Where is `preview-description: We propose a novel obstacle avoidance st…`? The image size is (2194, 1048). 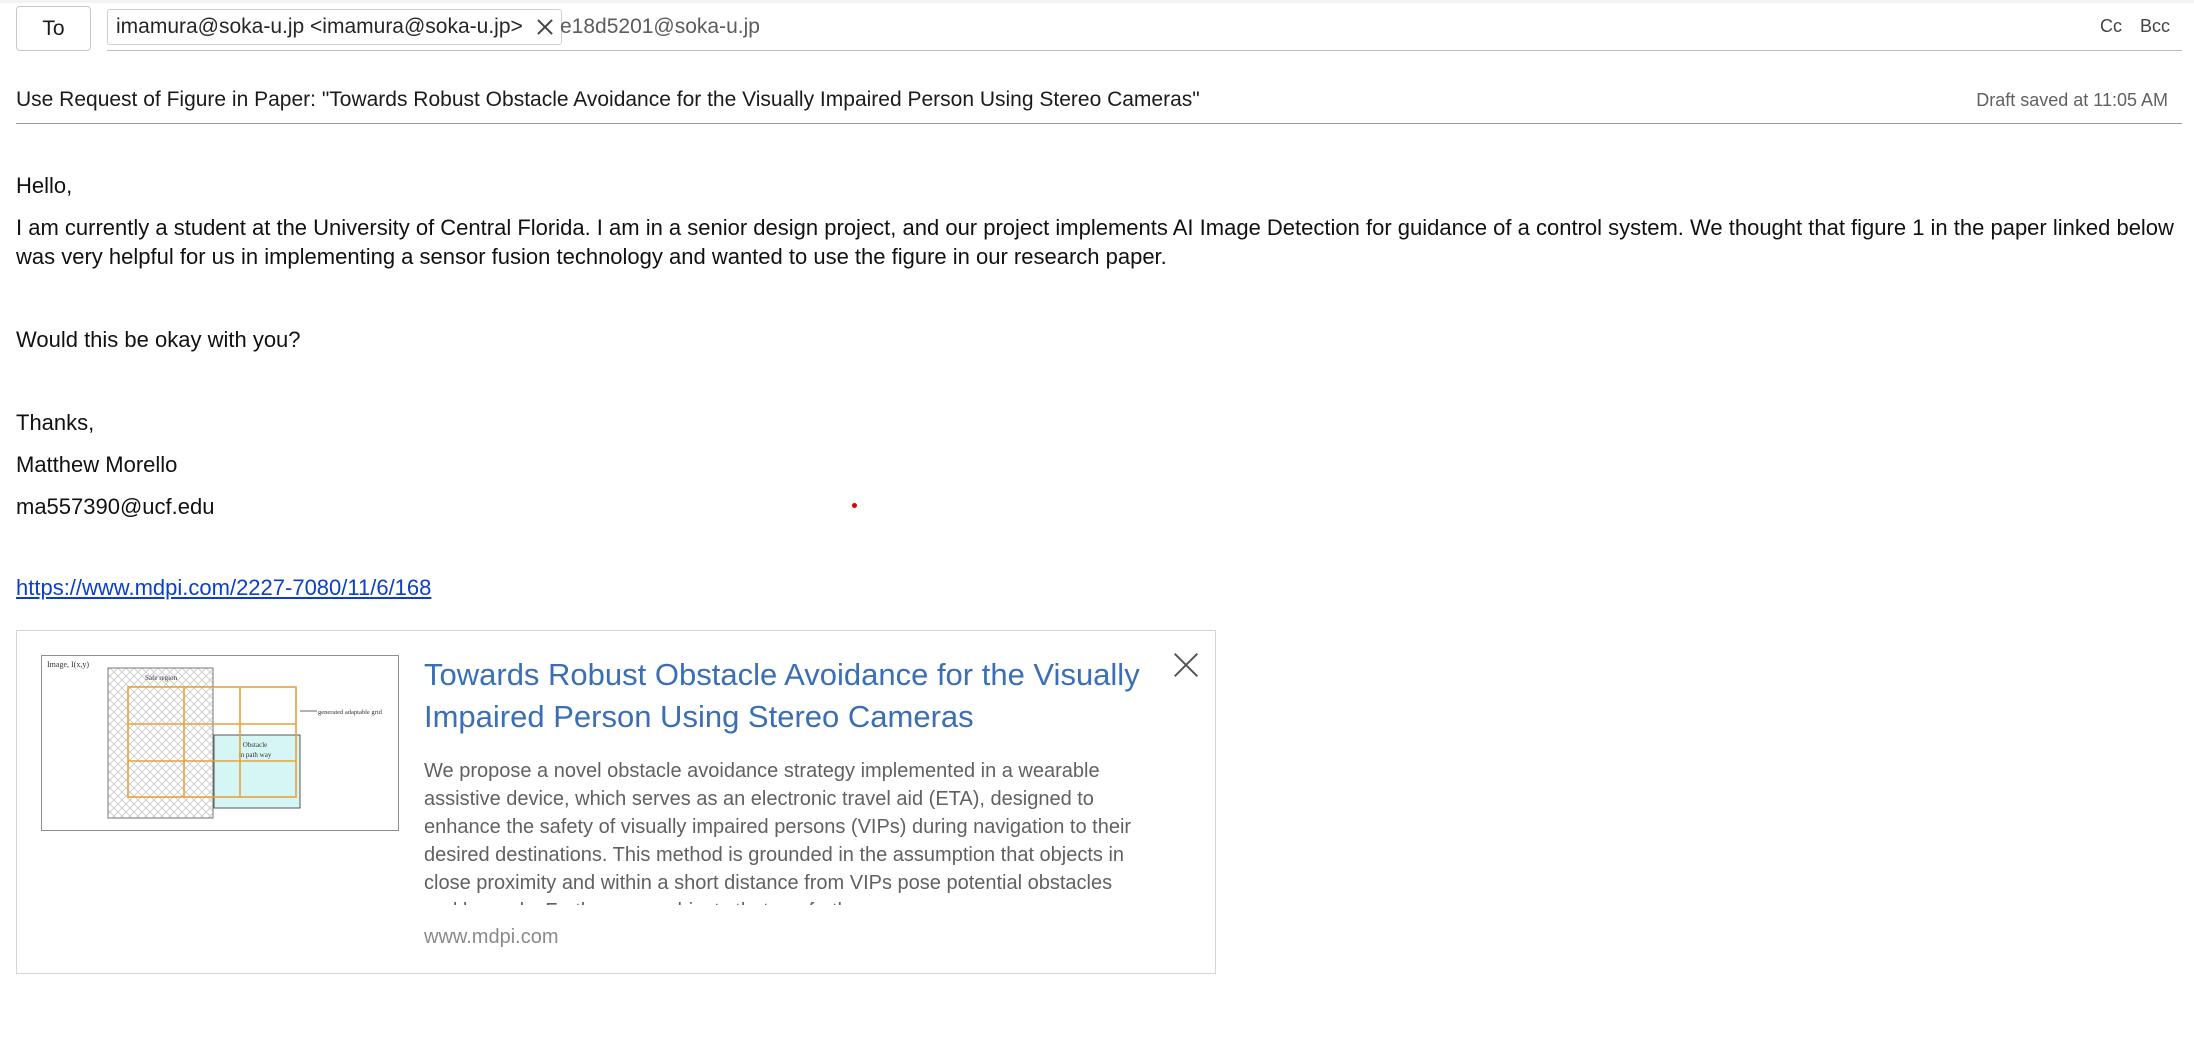
preview-description: We propose a novel obstacle avoidance st… is located at coordinates (778, 832).